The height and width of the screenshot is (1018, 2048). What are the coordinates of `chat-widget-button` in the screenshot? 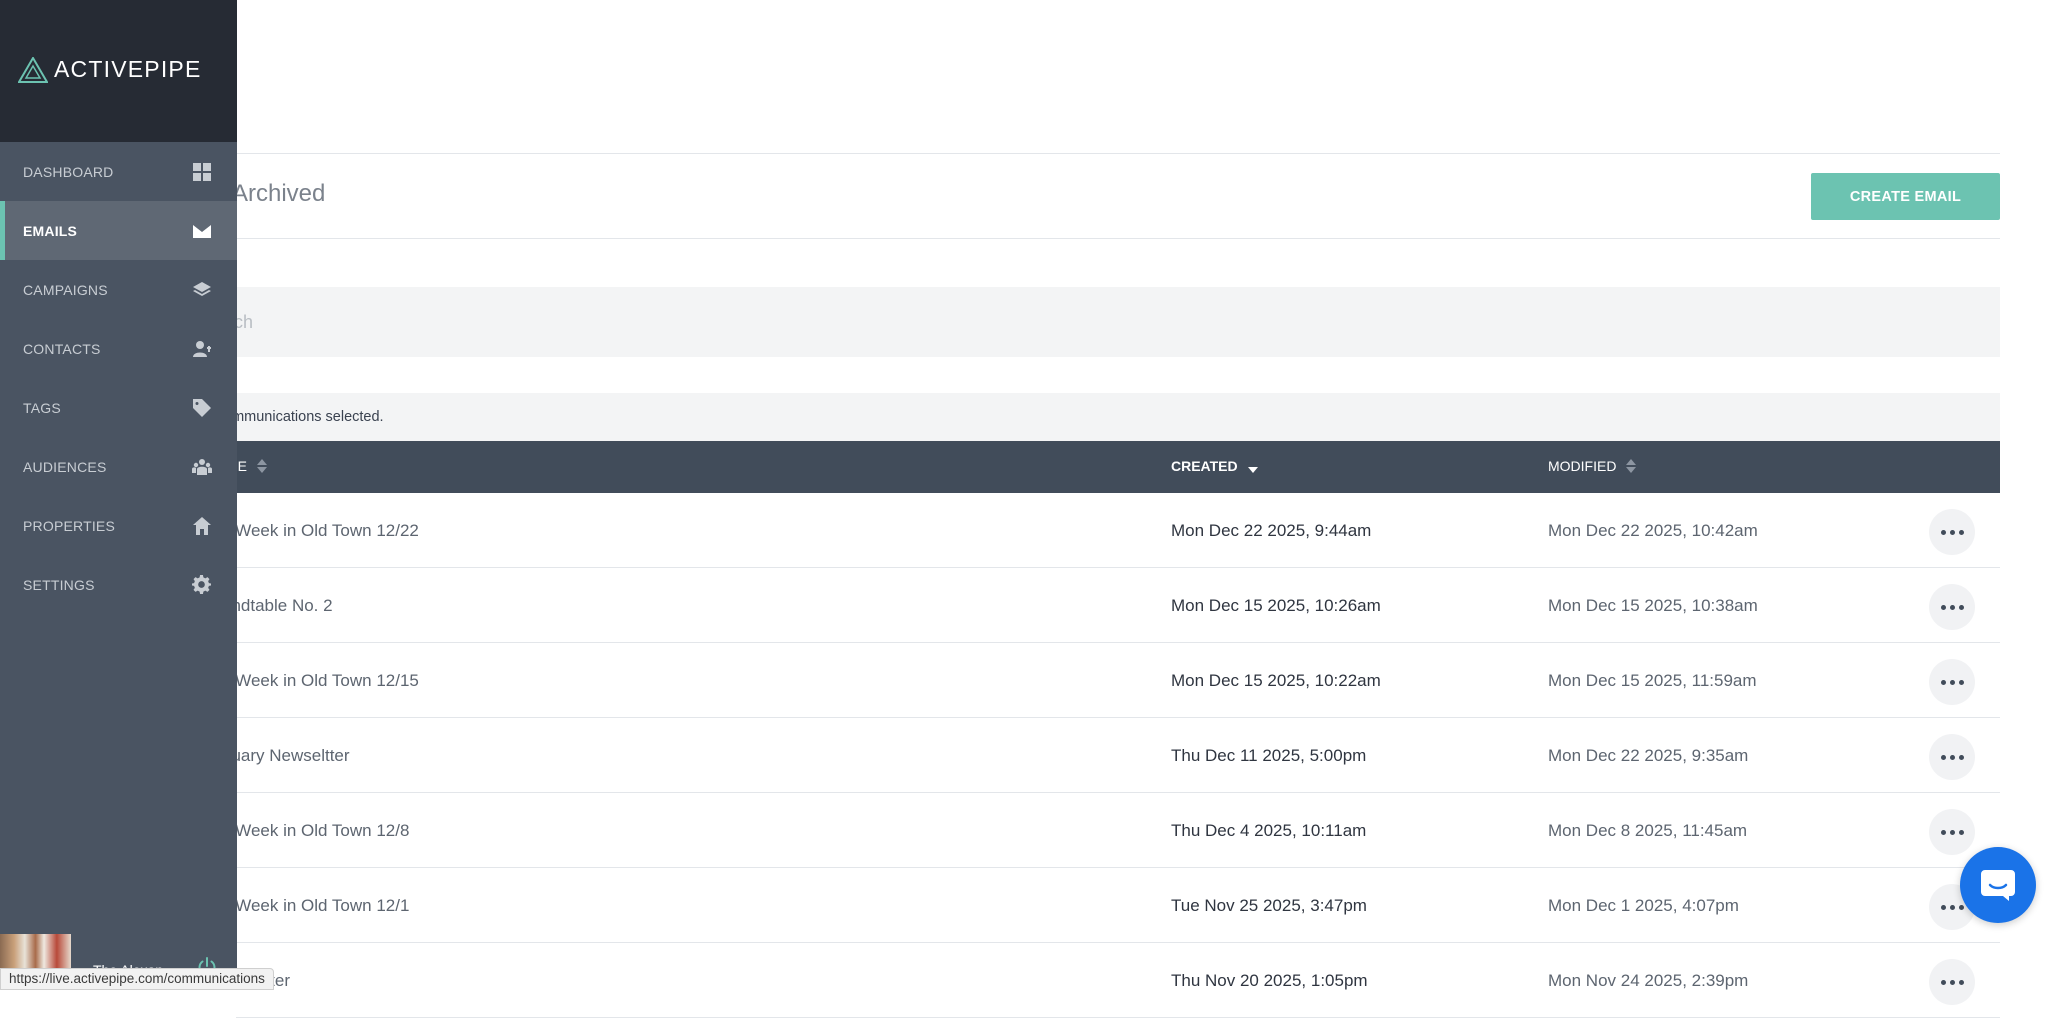 It's located at (1998, 885).